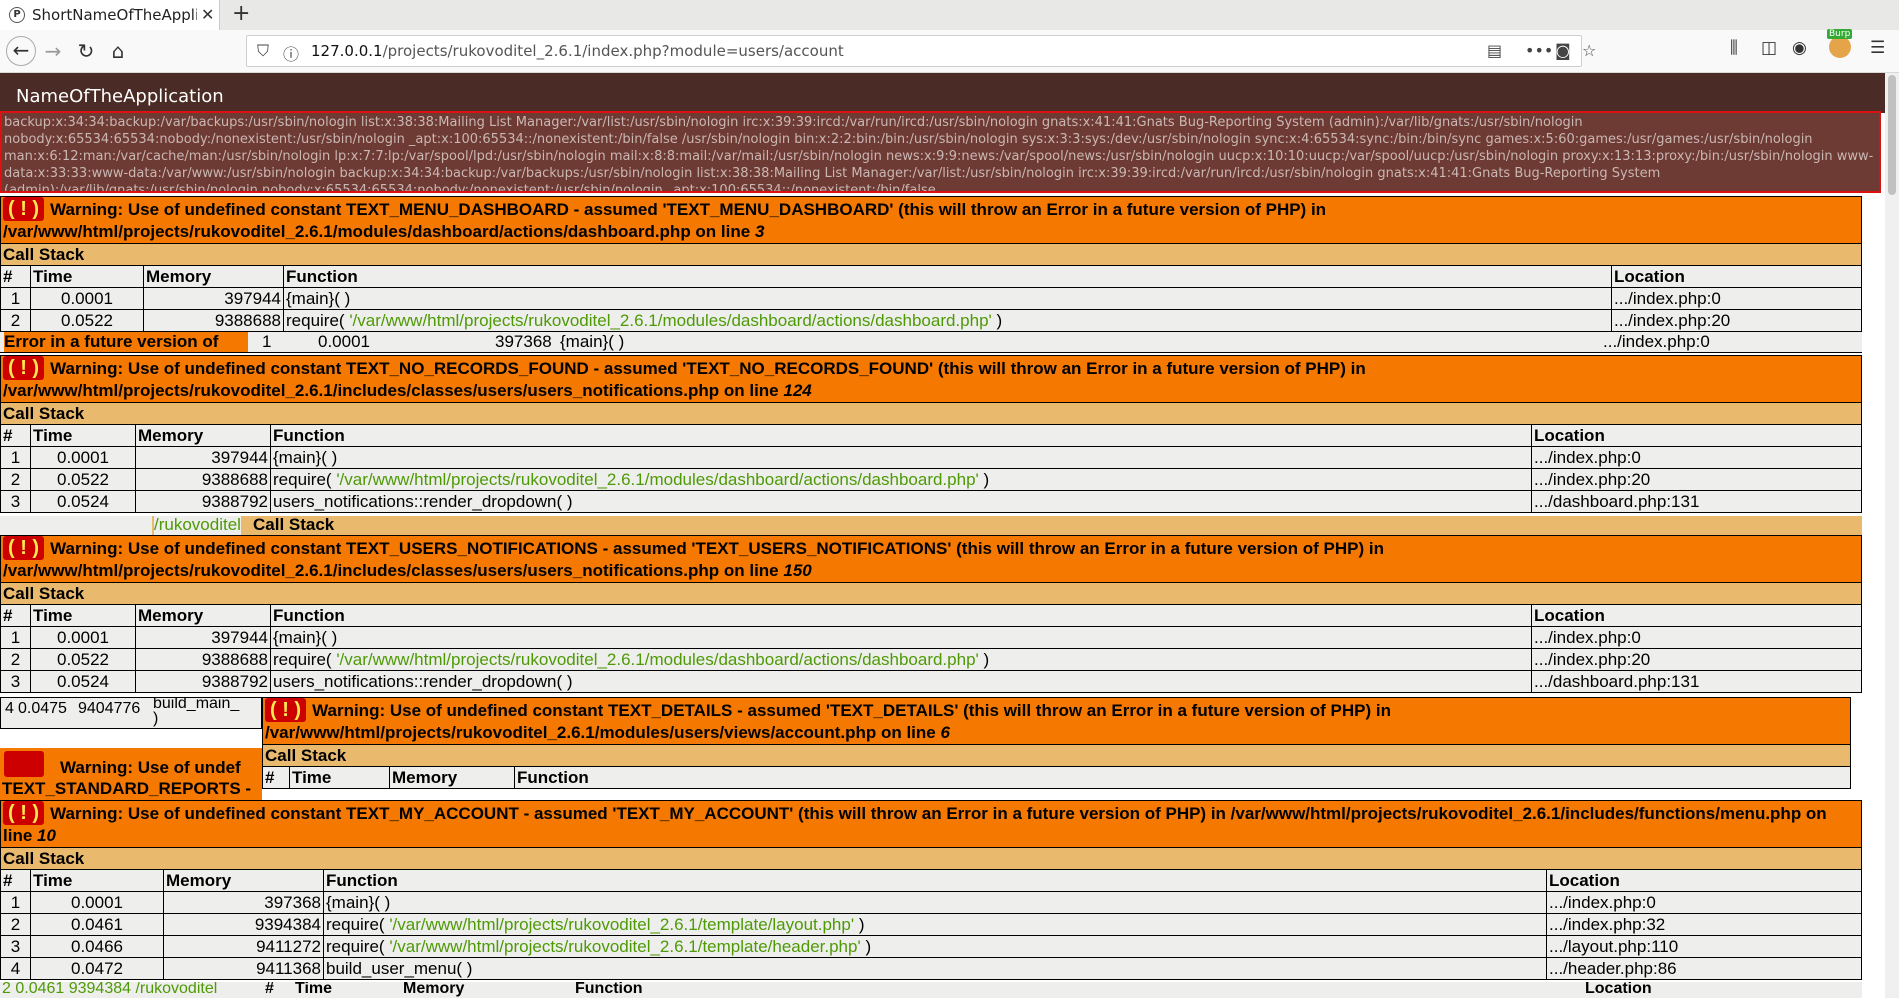 The width and height of the screenshot is (1899, 998). Describe the element at coordinates (21, 51) in the screenshot. I see `back-icon: ←` at that location.